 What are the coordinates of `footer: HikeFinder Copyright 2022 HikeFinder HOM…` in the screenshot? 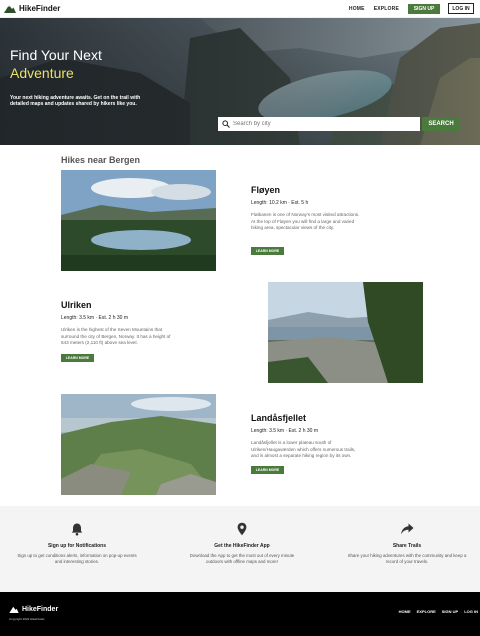 It's located at (240, 614).